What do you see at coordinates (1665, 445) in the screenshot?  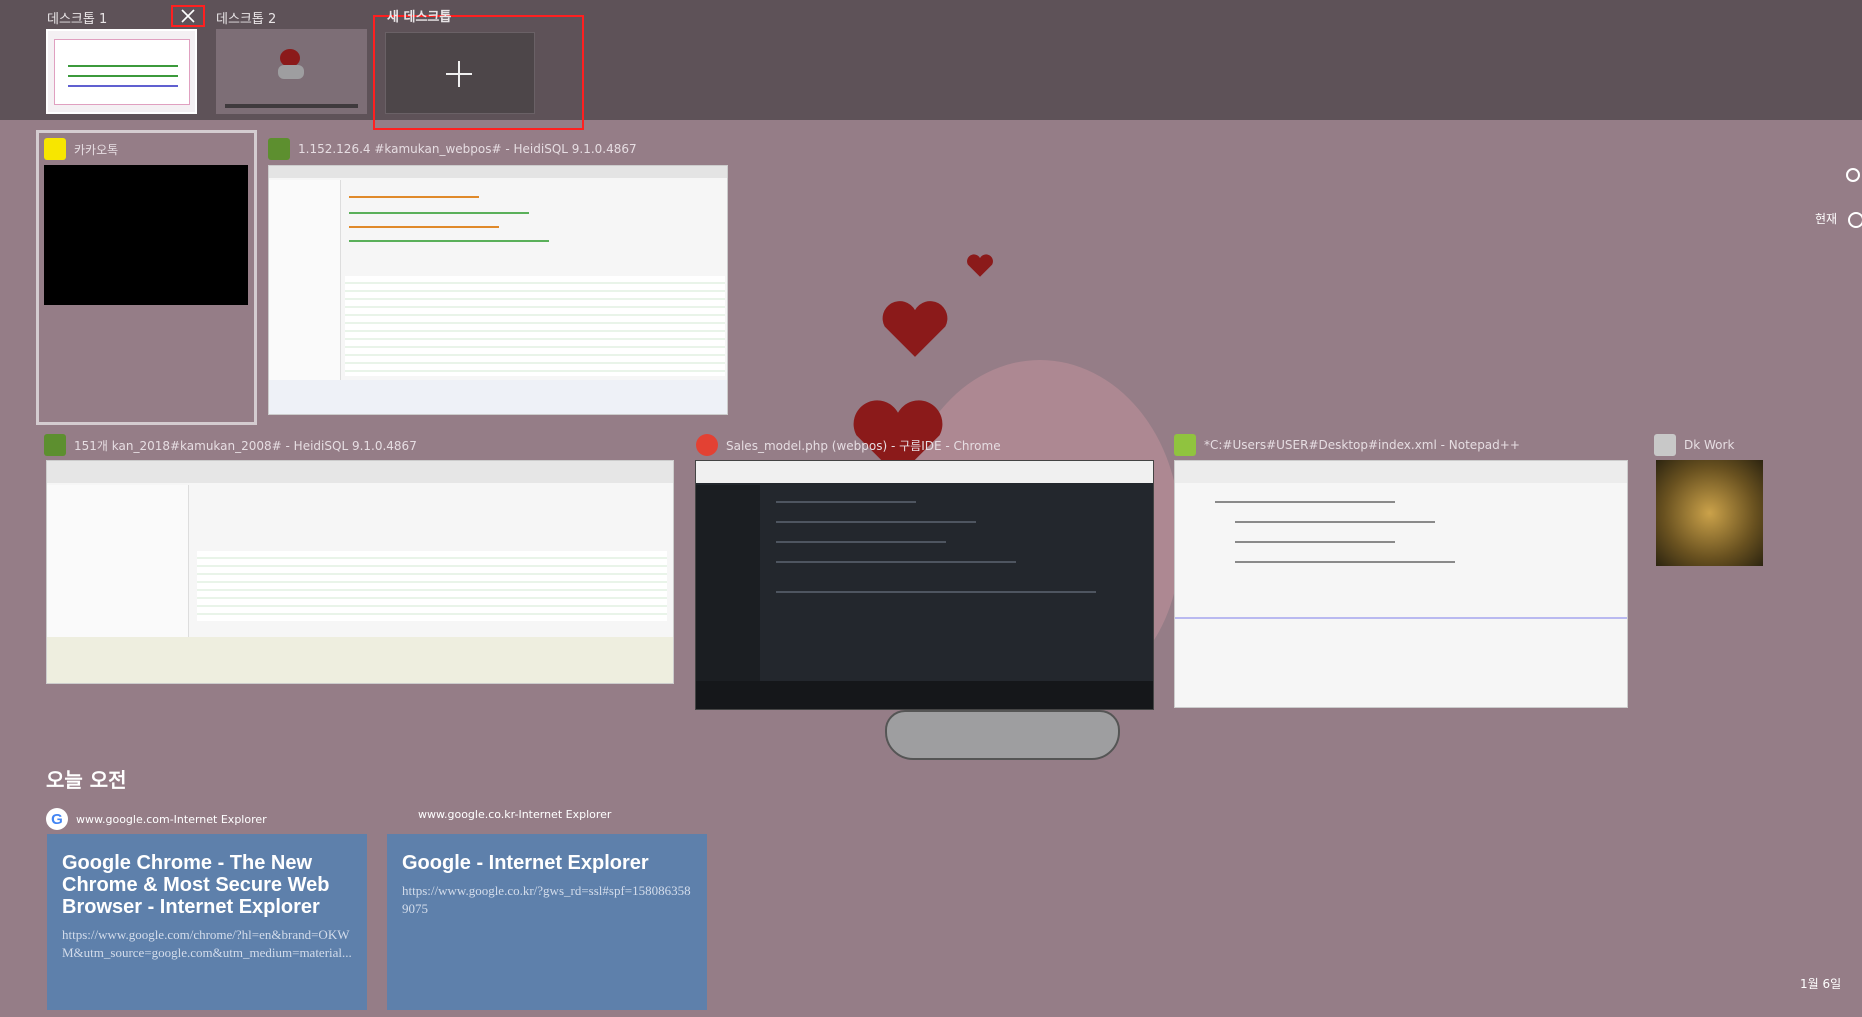 I see `dk-work-icon` at bounding box center [1665, 445].